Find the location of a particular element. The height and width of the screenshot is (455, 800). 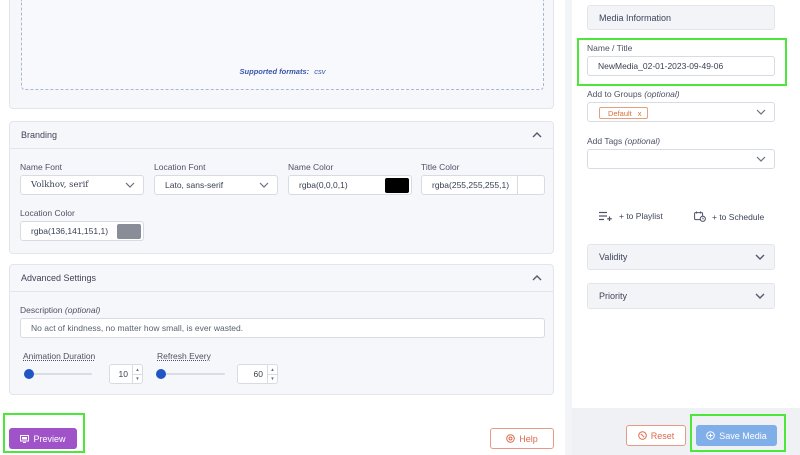

supported-formats-label: Supported formats: is located at coordinates (274, 71).